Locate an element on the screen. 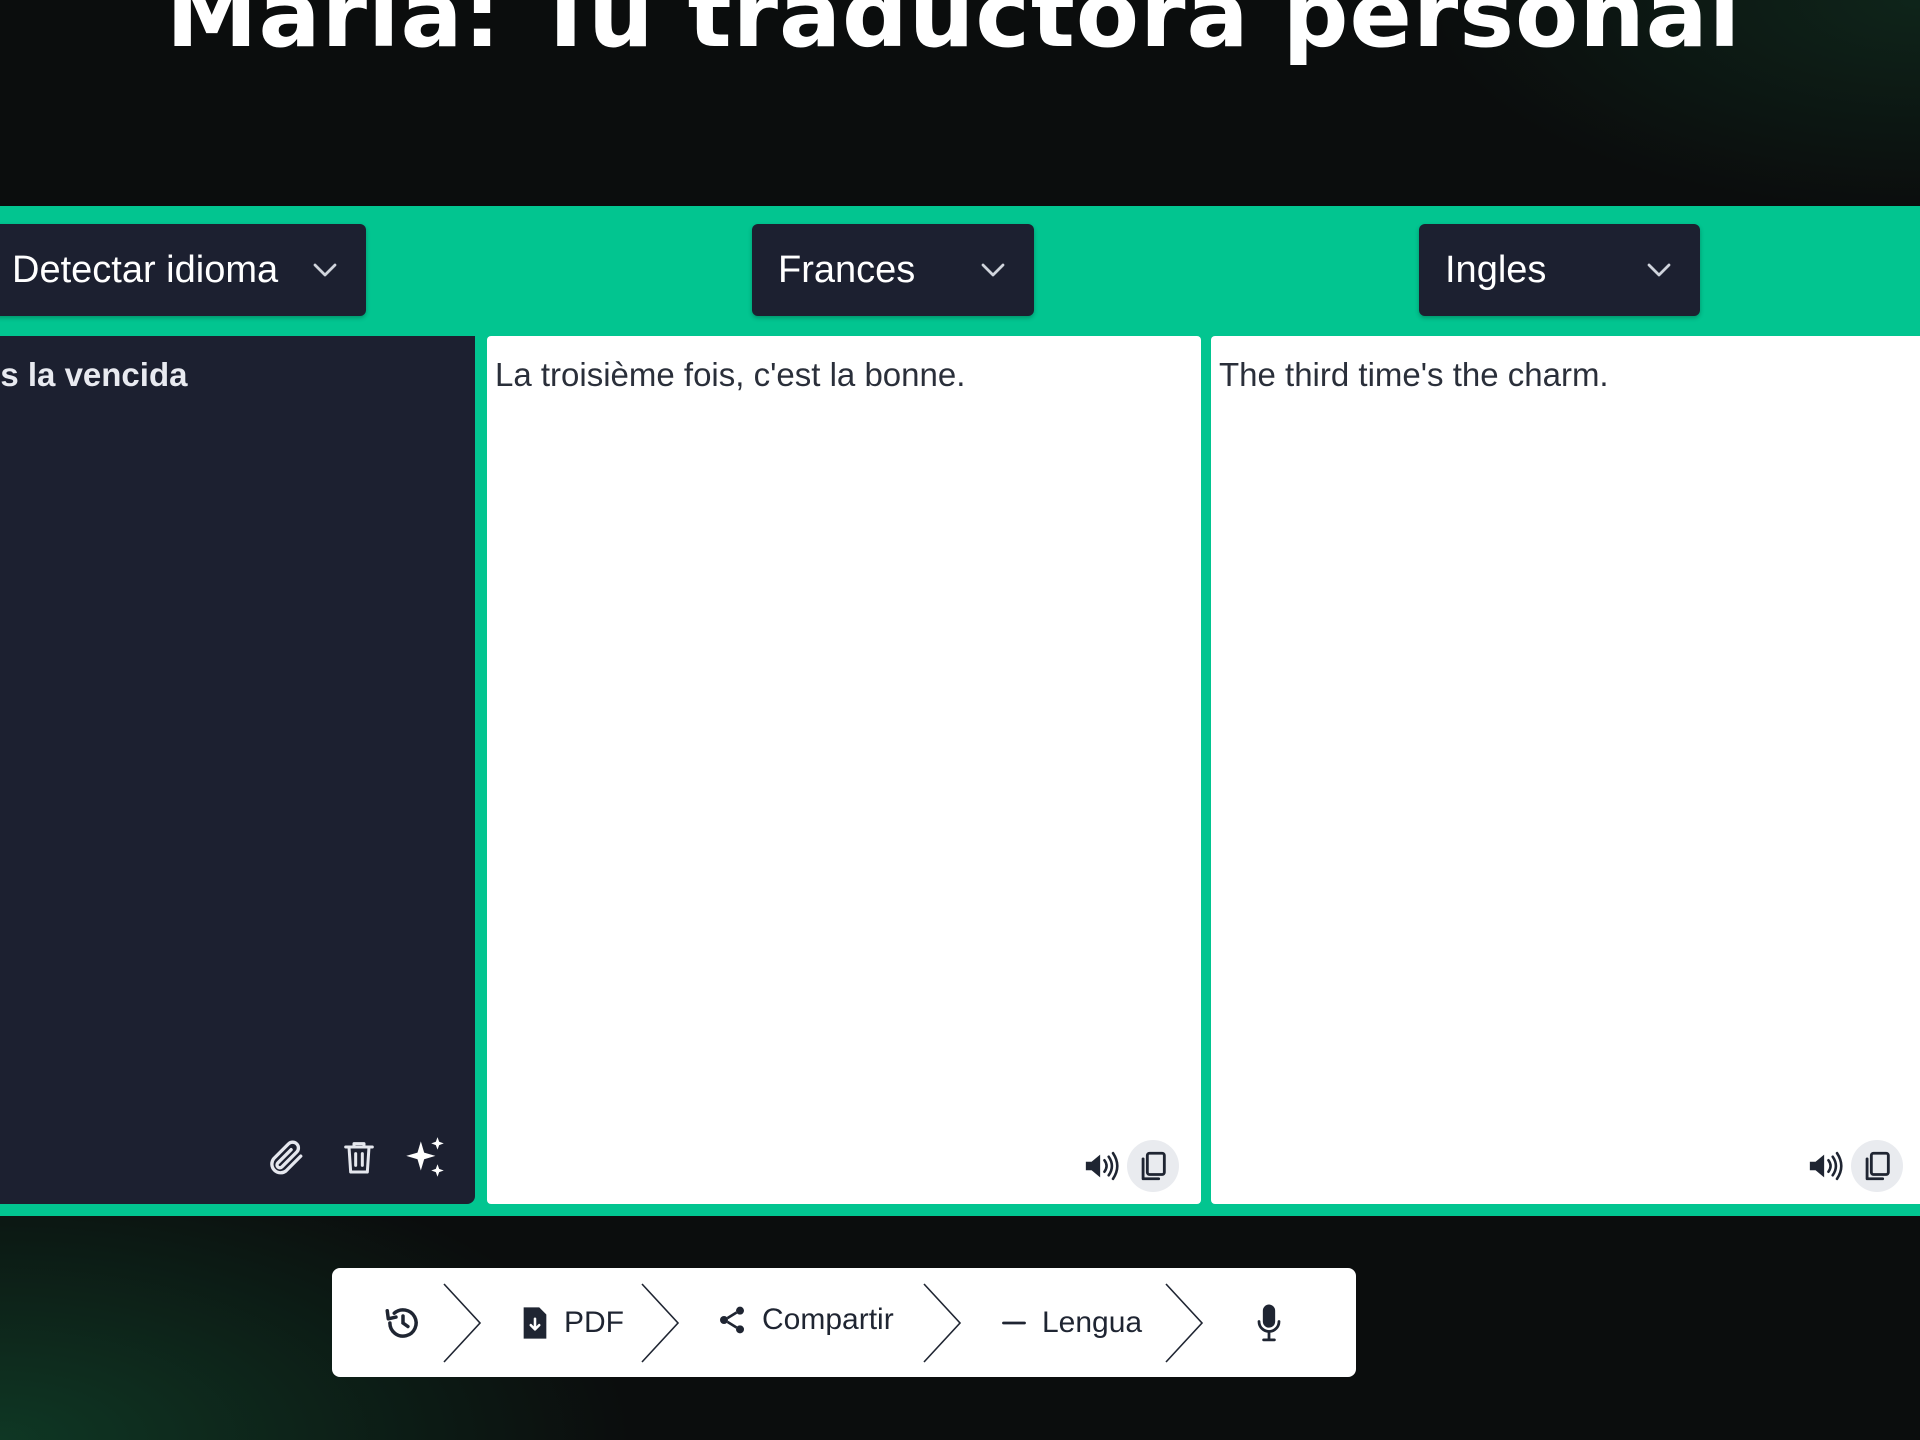 The width and height of the screenshot is (1920, 1440). source-language-select: Detectar idioma is located at coordinates (183, 270).